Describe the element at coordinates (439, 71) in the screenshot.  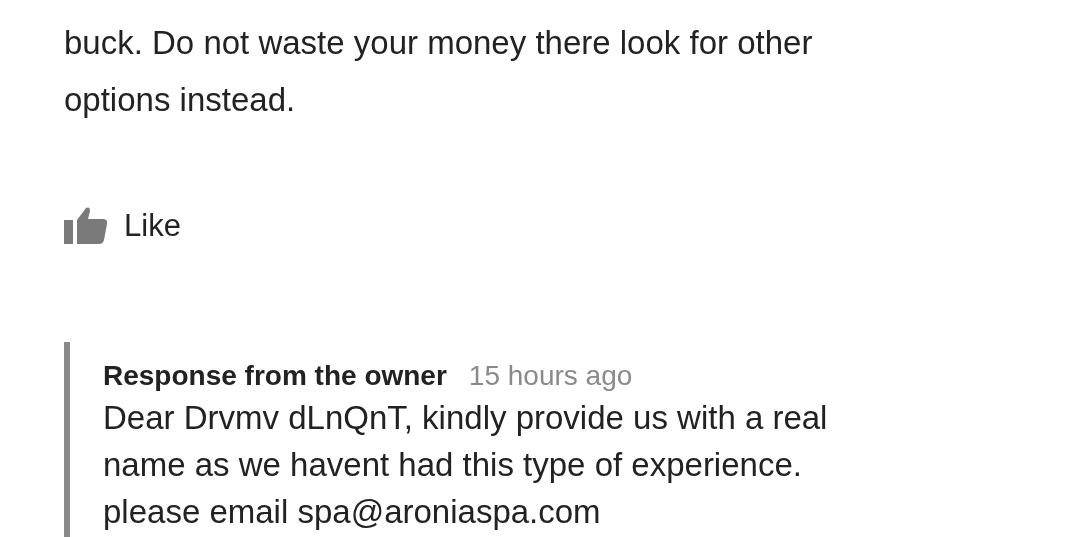
I see `review-text: buck. Do not waste your money there look for other options instead.` at that location.